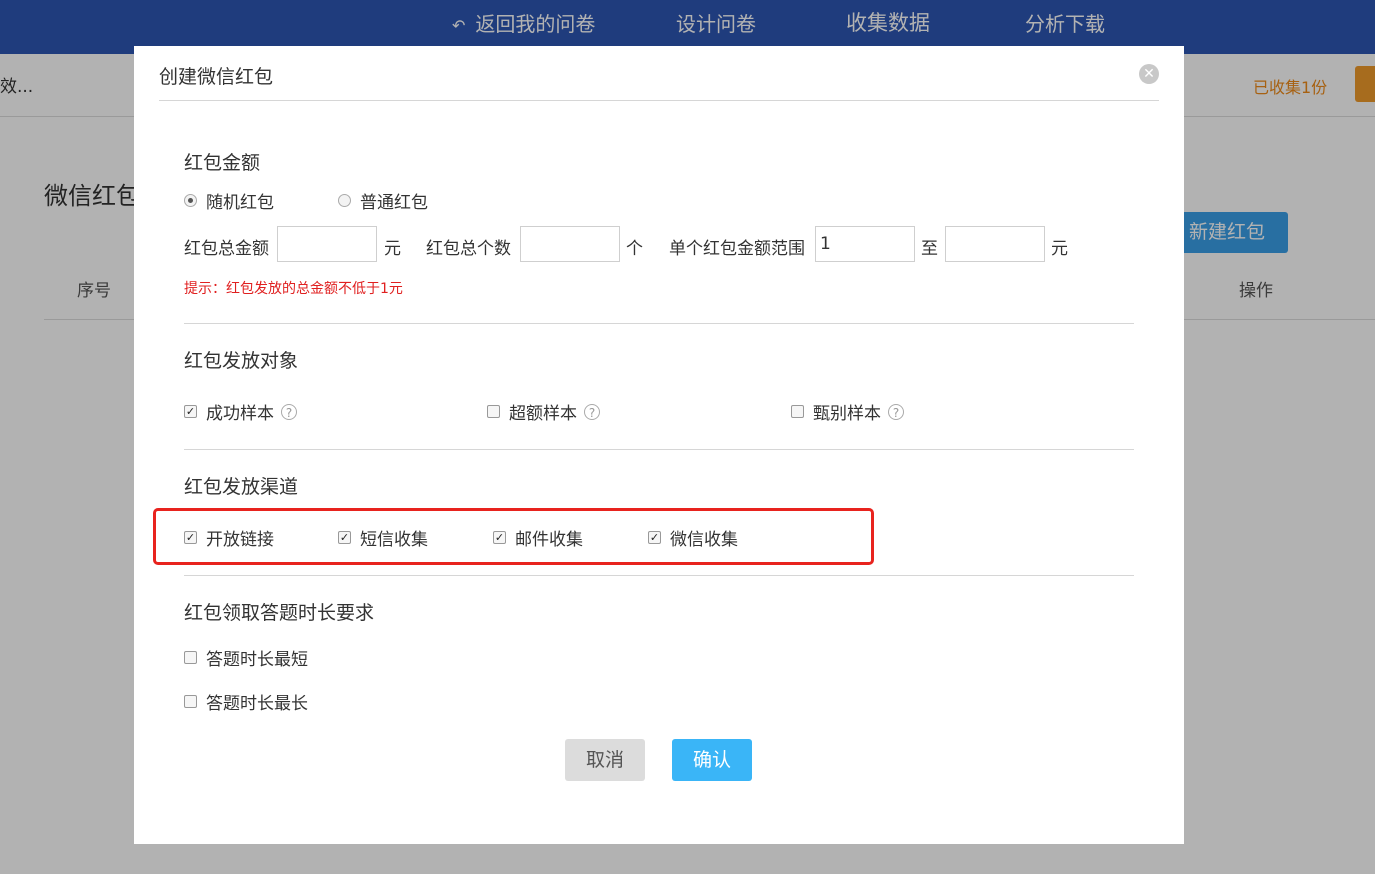  I want to click on radio-normal-packet: 普通红包, so click(383, 200).